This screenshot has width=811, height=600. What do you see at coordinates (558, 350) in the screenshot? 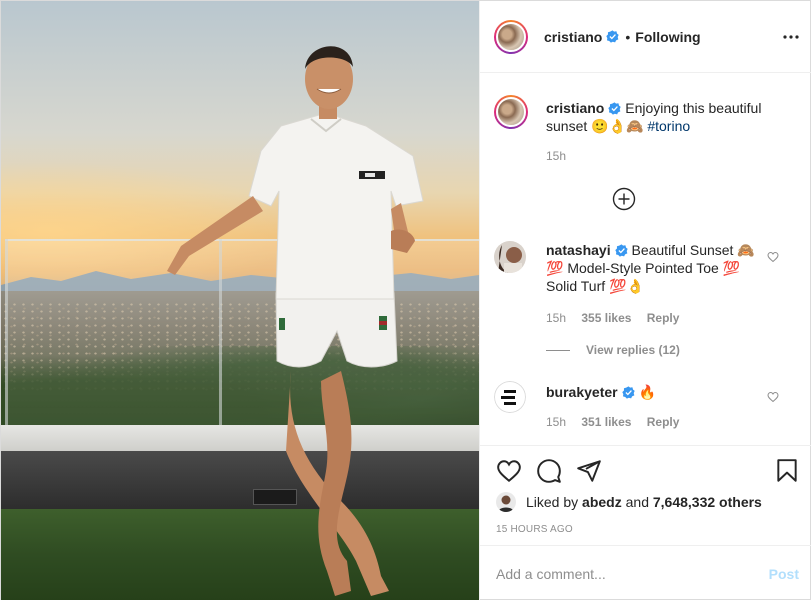
I see `replies-divider` at bounding box center [558, 350].